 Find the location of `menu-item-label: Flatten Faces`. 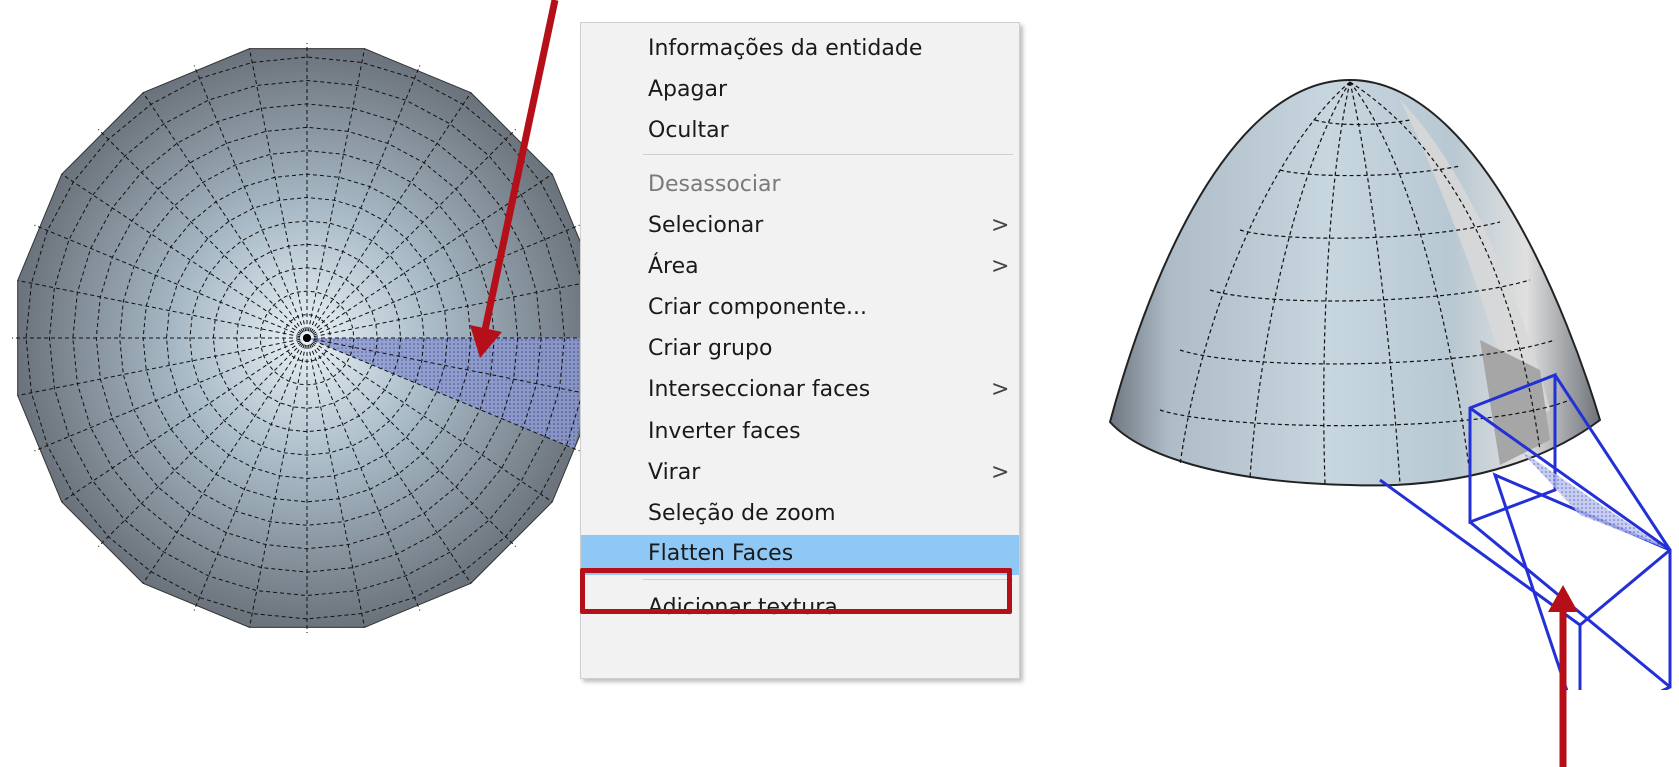

menu-item-label: Flatten Faces is located at coordinates (721, 553).